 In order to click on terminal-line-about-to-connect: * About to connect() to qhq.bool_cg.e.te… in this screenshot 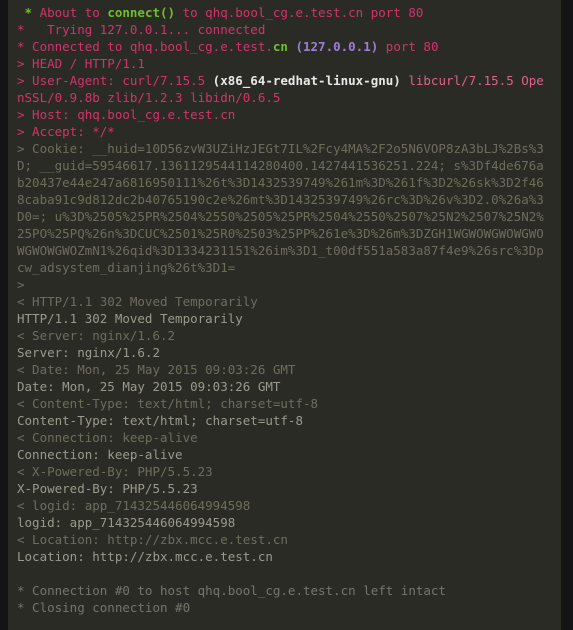, I will do `click(284, 12)`.